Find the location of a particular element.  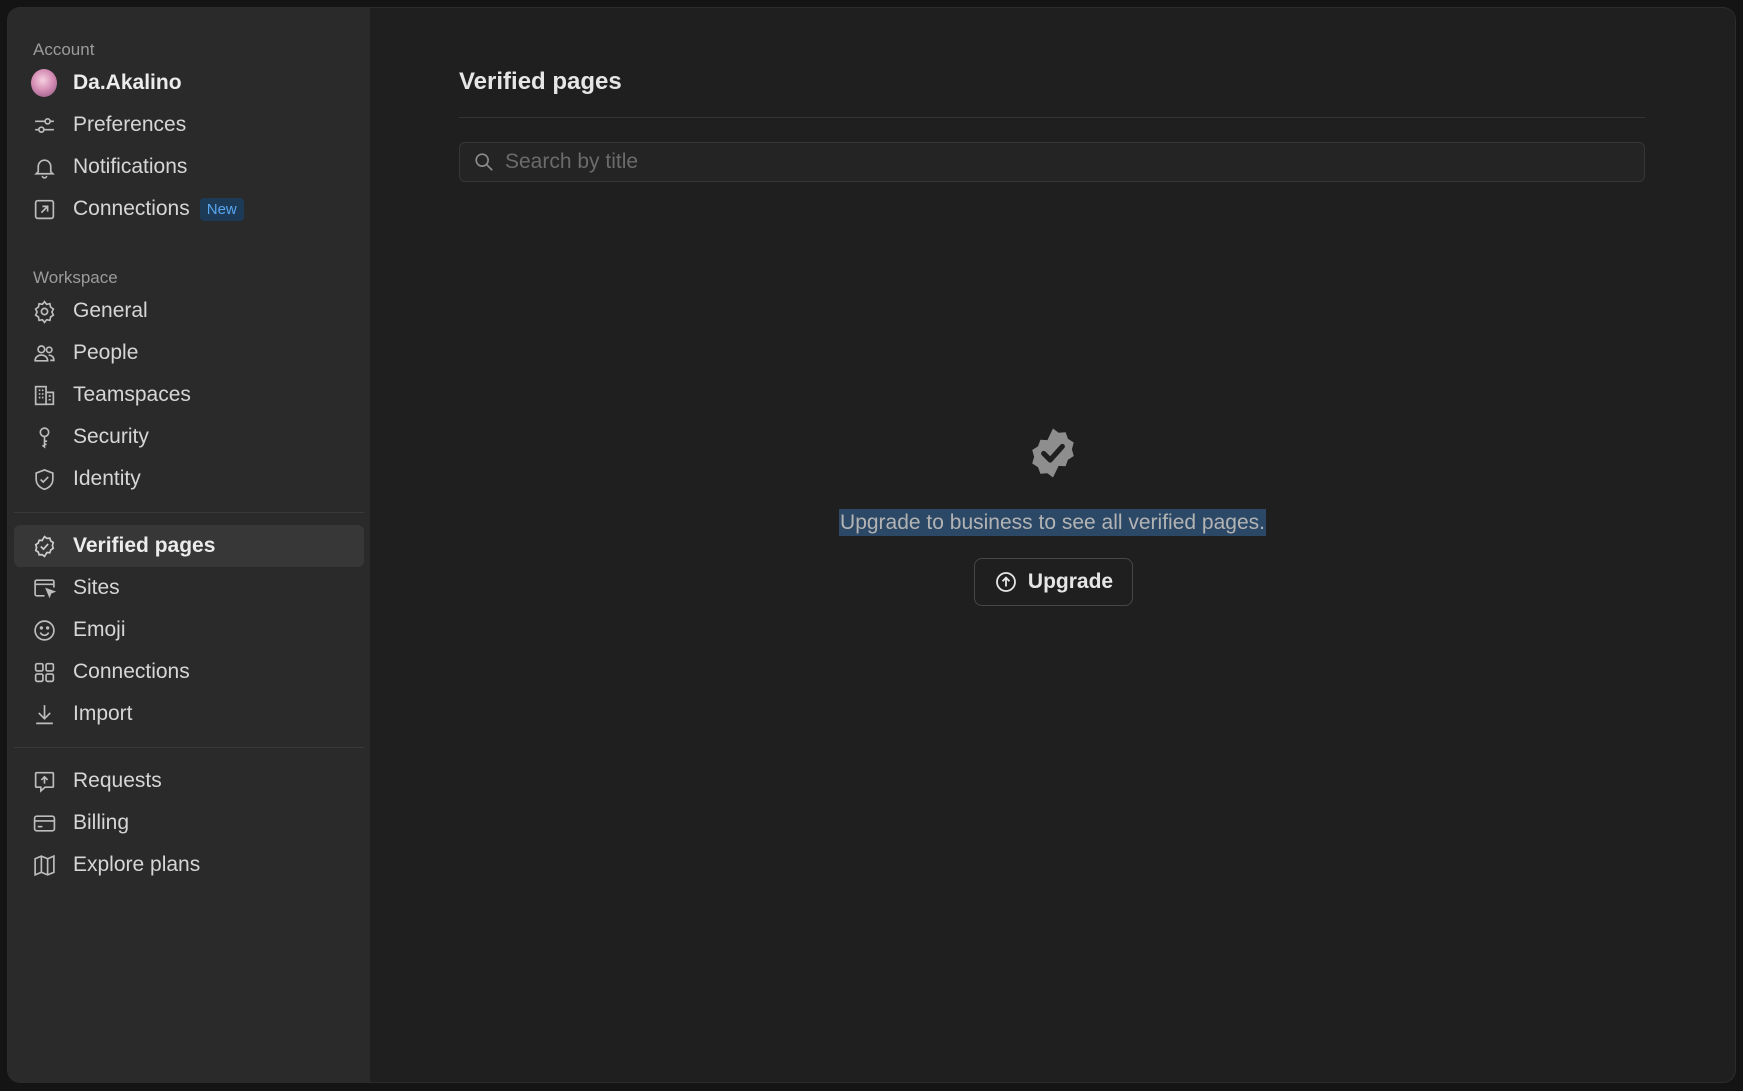

sidebar-item-explore-plans: Explore plans is located at coordinates (189, 865).